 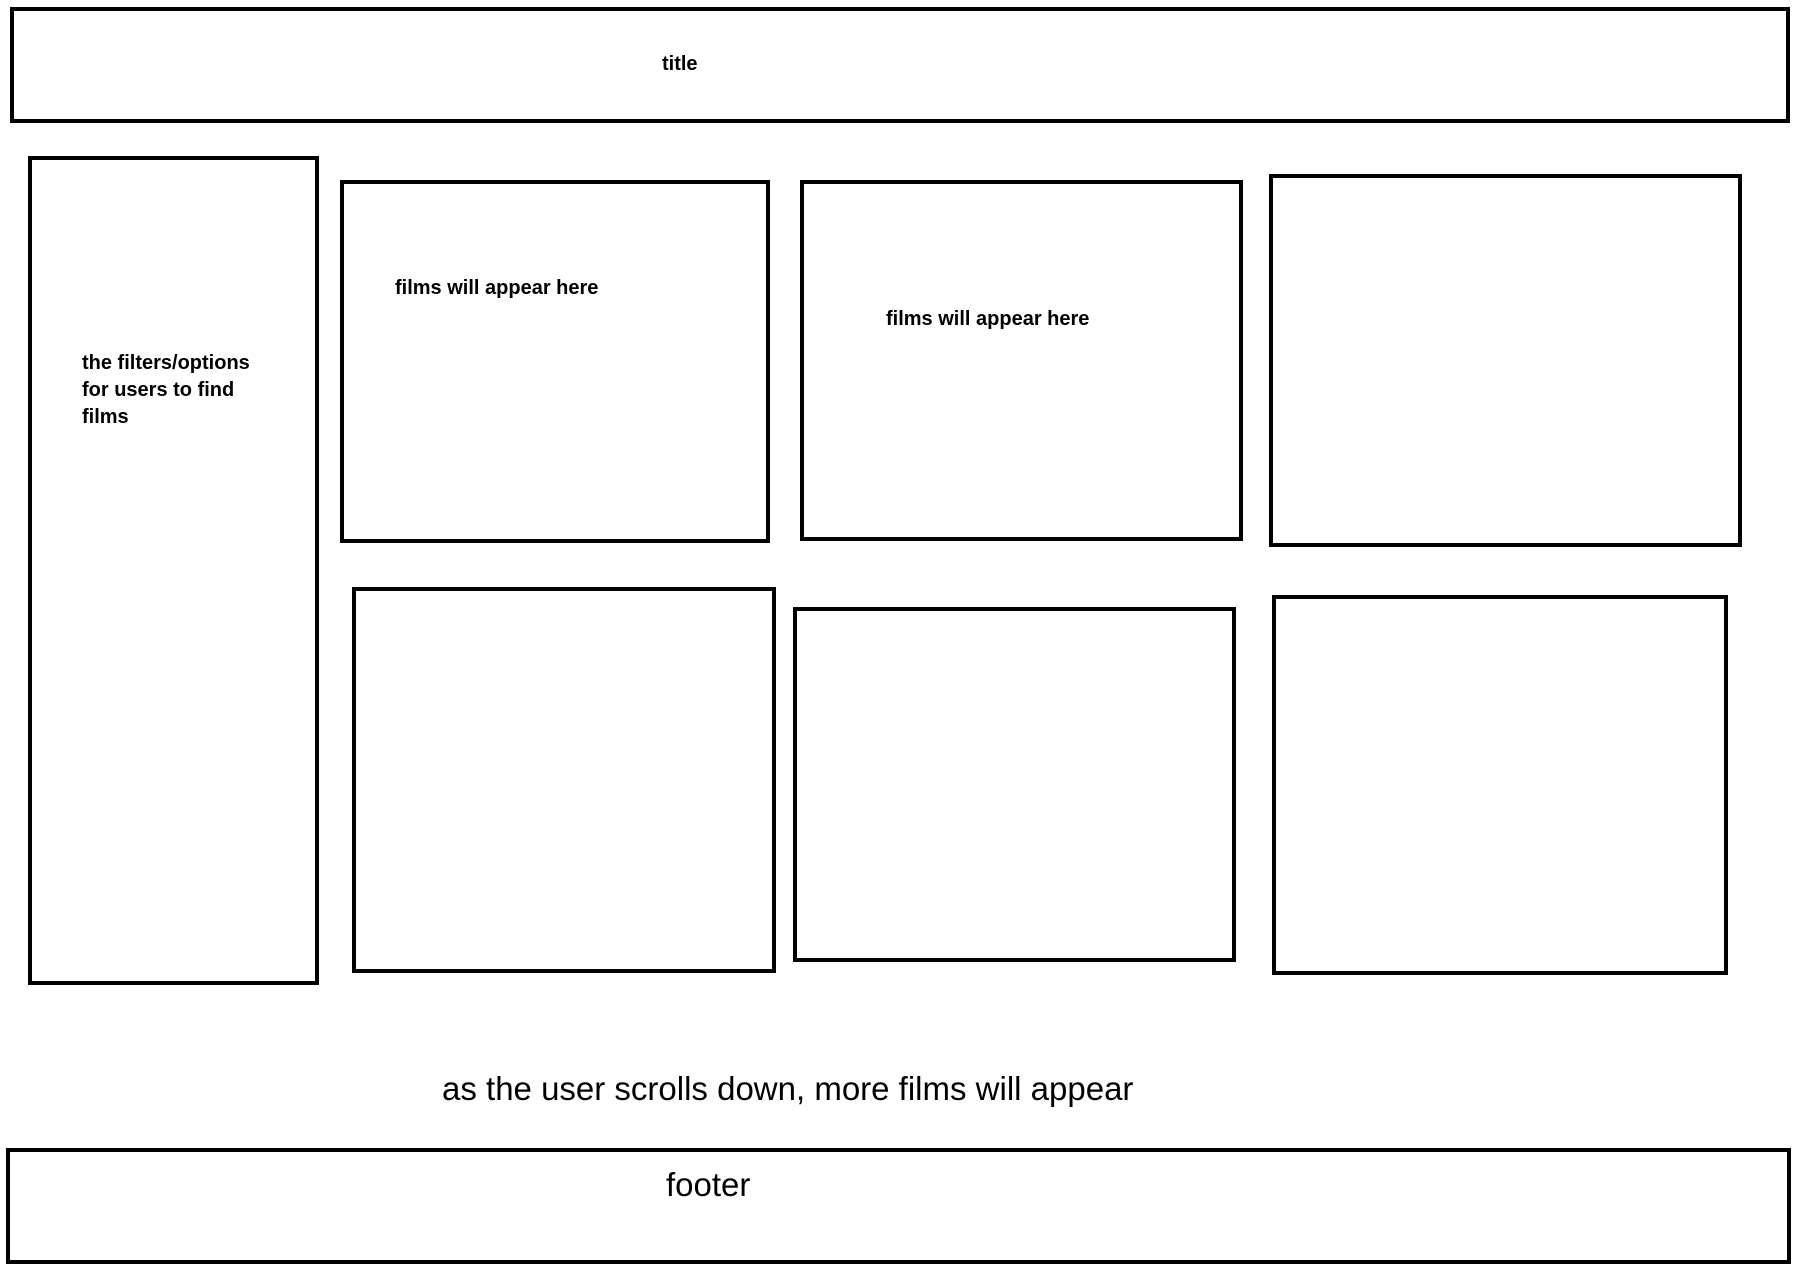 I want to click on footer-label: footer, so click(x=708, y=1184).